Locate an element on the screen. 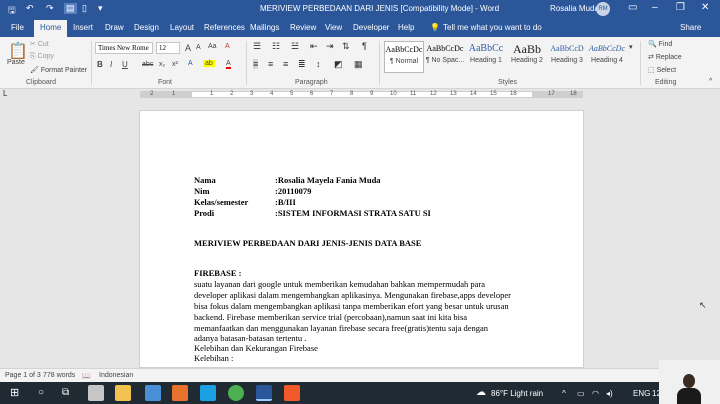 The height and width of the screenshot is (404, 720). customize-icon: ▾ is located at coordinates (100, 8).